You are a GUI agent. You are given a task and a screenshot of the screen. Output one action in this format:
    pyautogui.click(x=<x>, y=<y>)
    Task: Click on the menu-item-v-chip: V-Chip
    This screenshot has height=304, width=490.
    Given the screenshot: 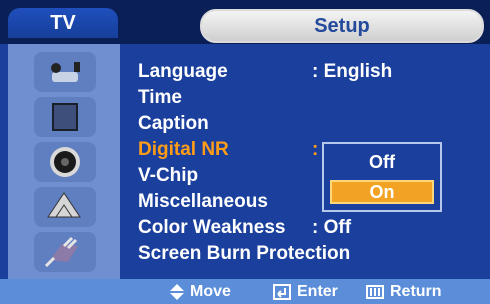 What is the action you would take?
    pyautogui.click(x=168, y=177)
    